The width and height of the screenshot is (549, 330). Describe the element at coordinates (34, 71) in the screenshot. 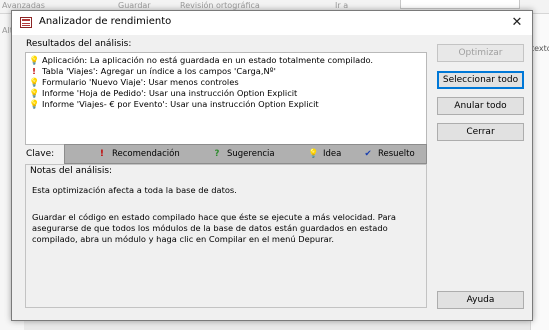

I see `recommendation-icon: !` at that location.